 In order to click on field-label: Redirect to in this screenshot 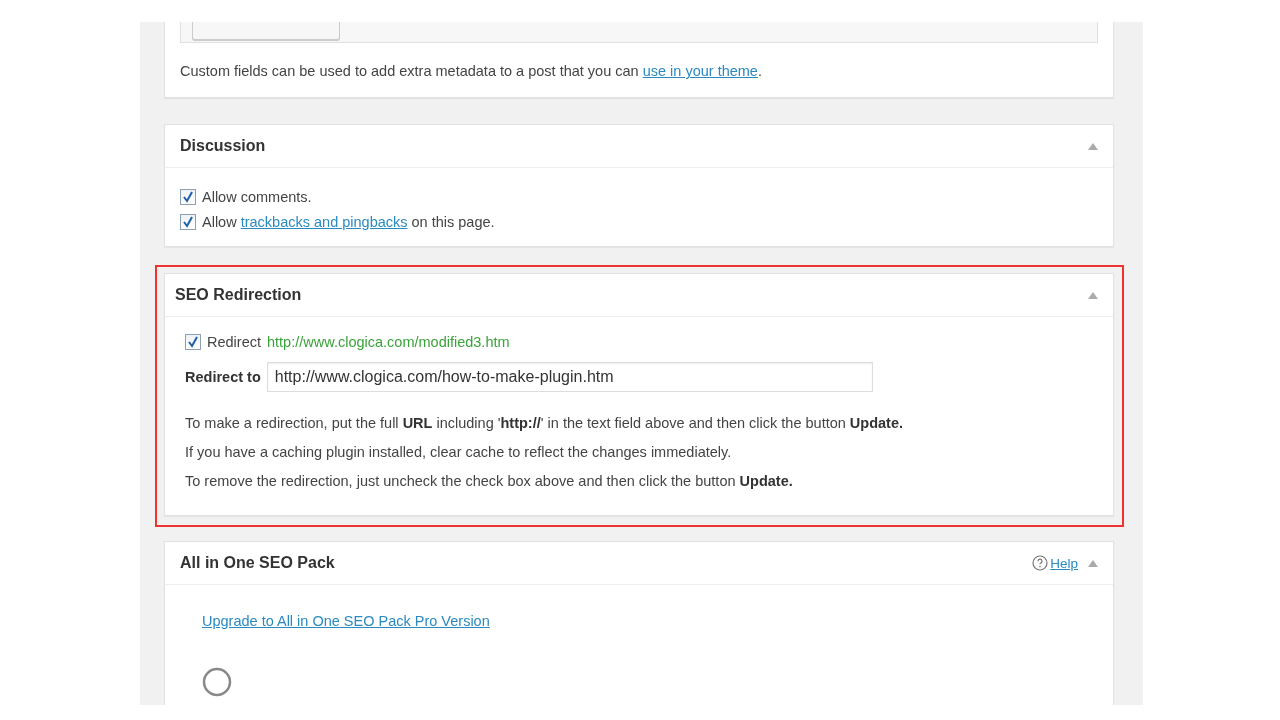, I will do `click(223, 377)`.